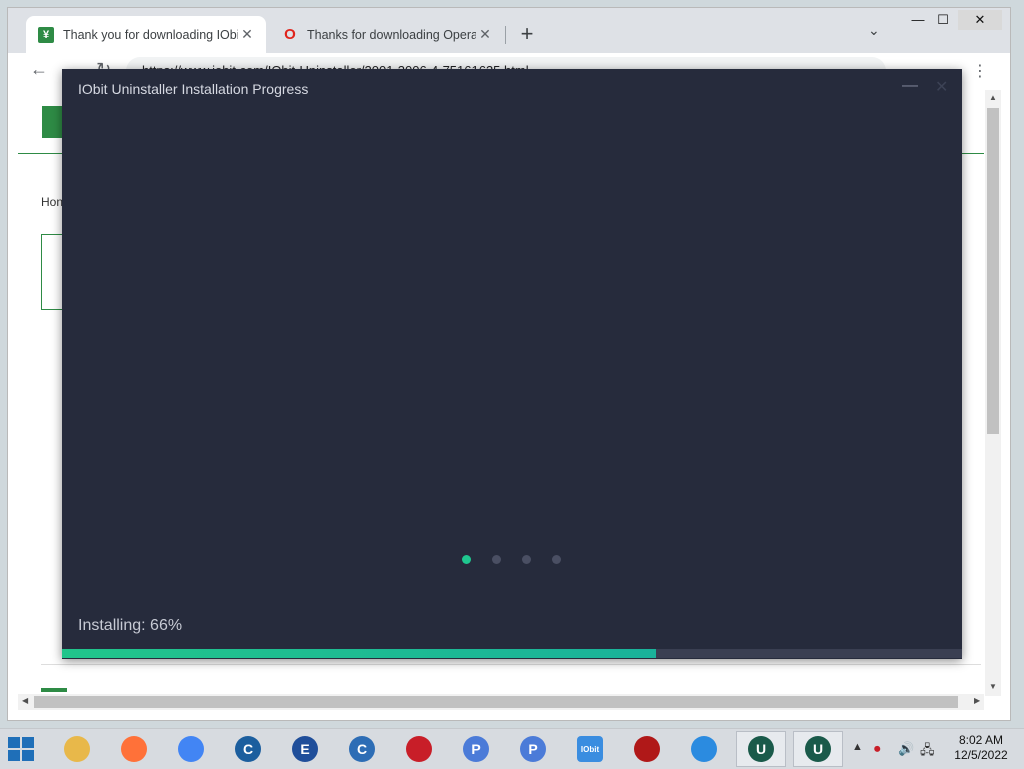 The image size is (1024, 769). What do you see at coordinates (130, 625) in the screenshot?
I see `install-status: Installing: 66%` at bounding box center [130, 625].